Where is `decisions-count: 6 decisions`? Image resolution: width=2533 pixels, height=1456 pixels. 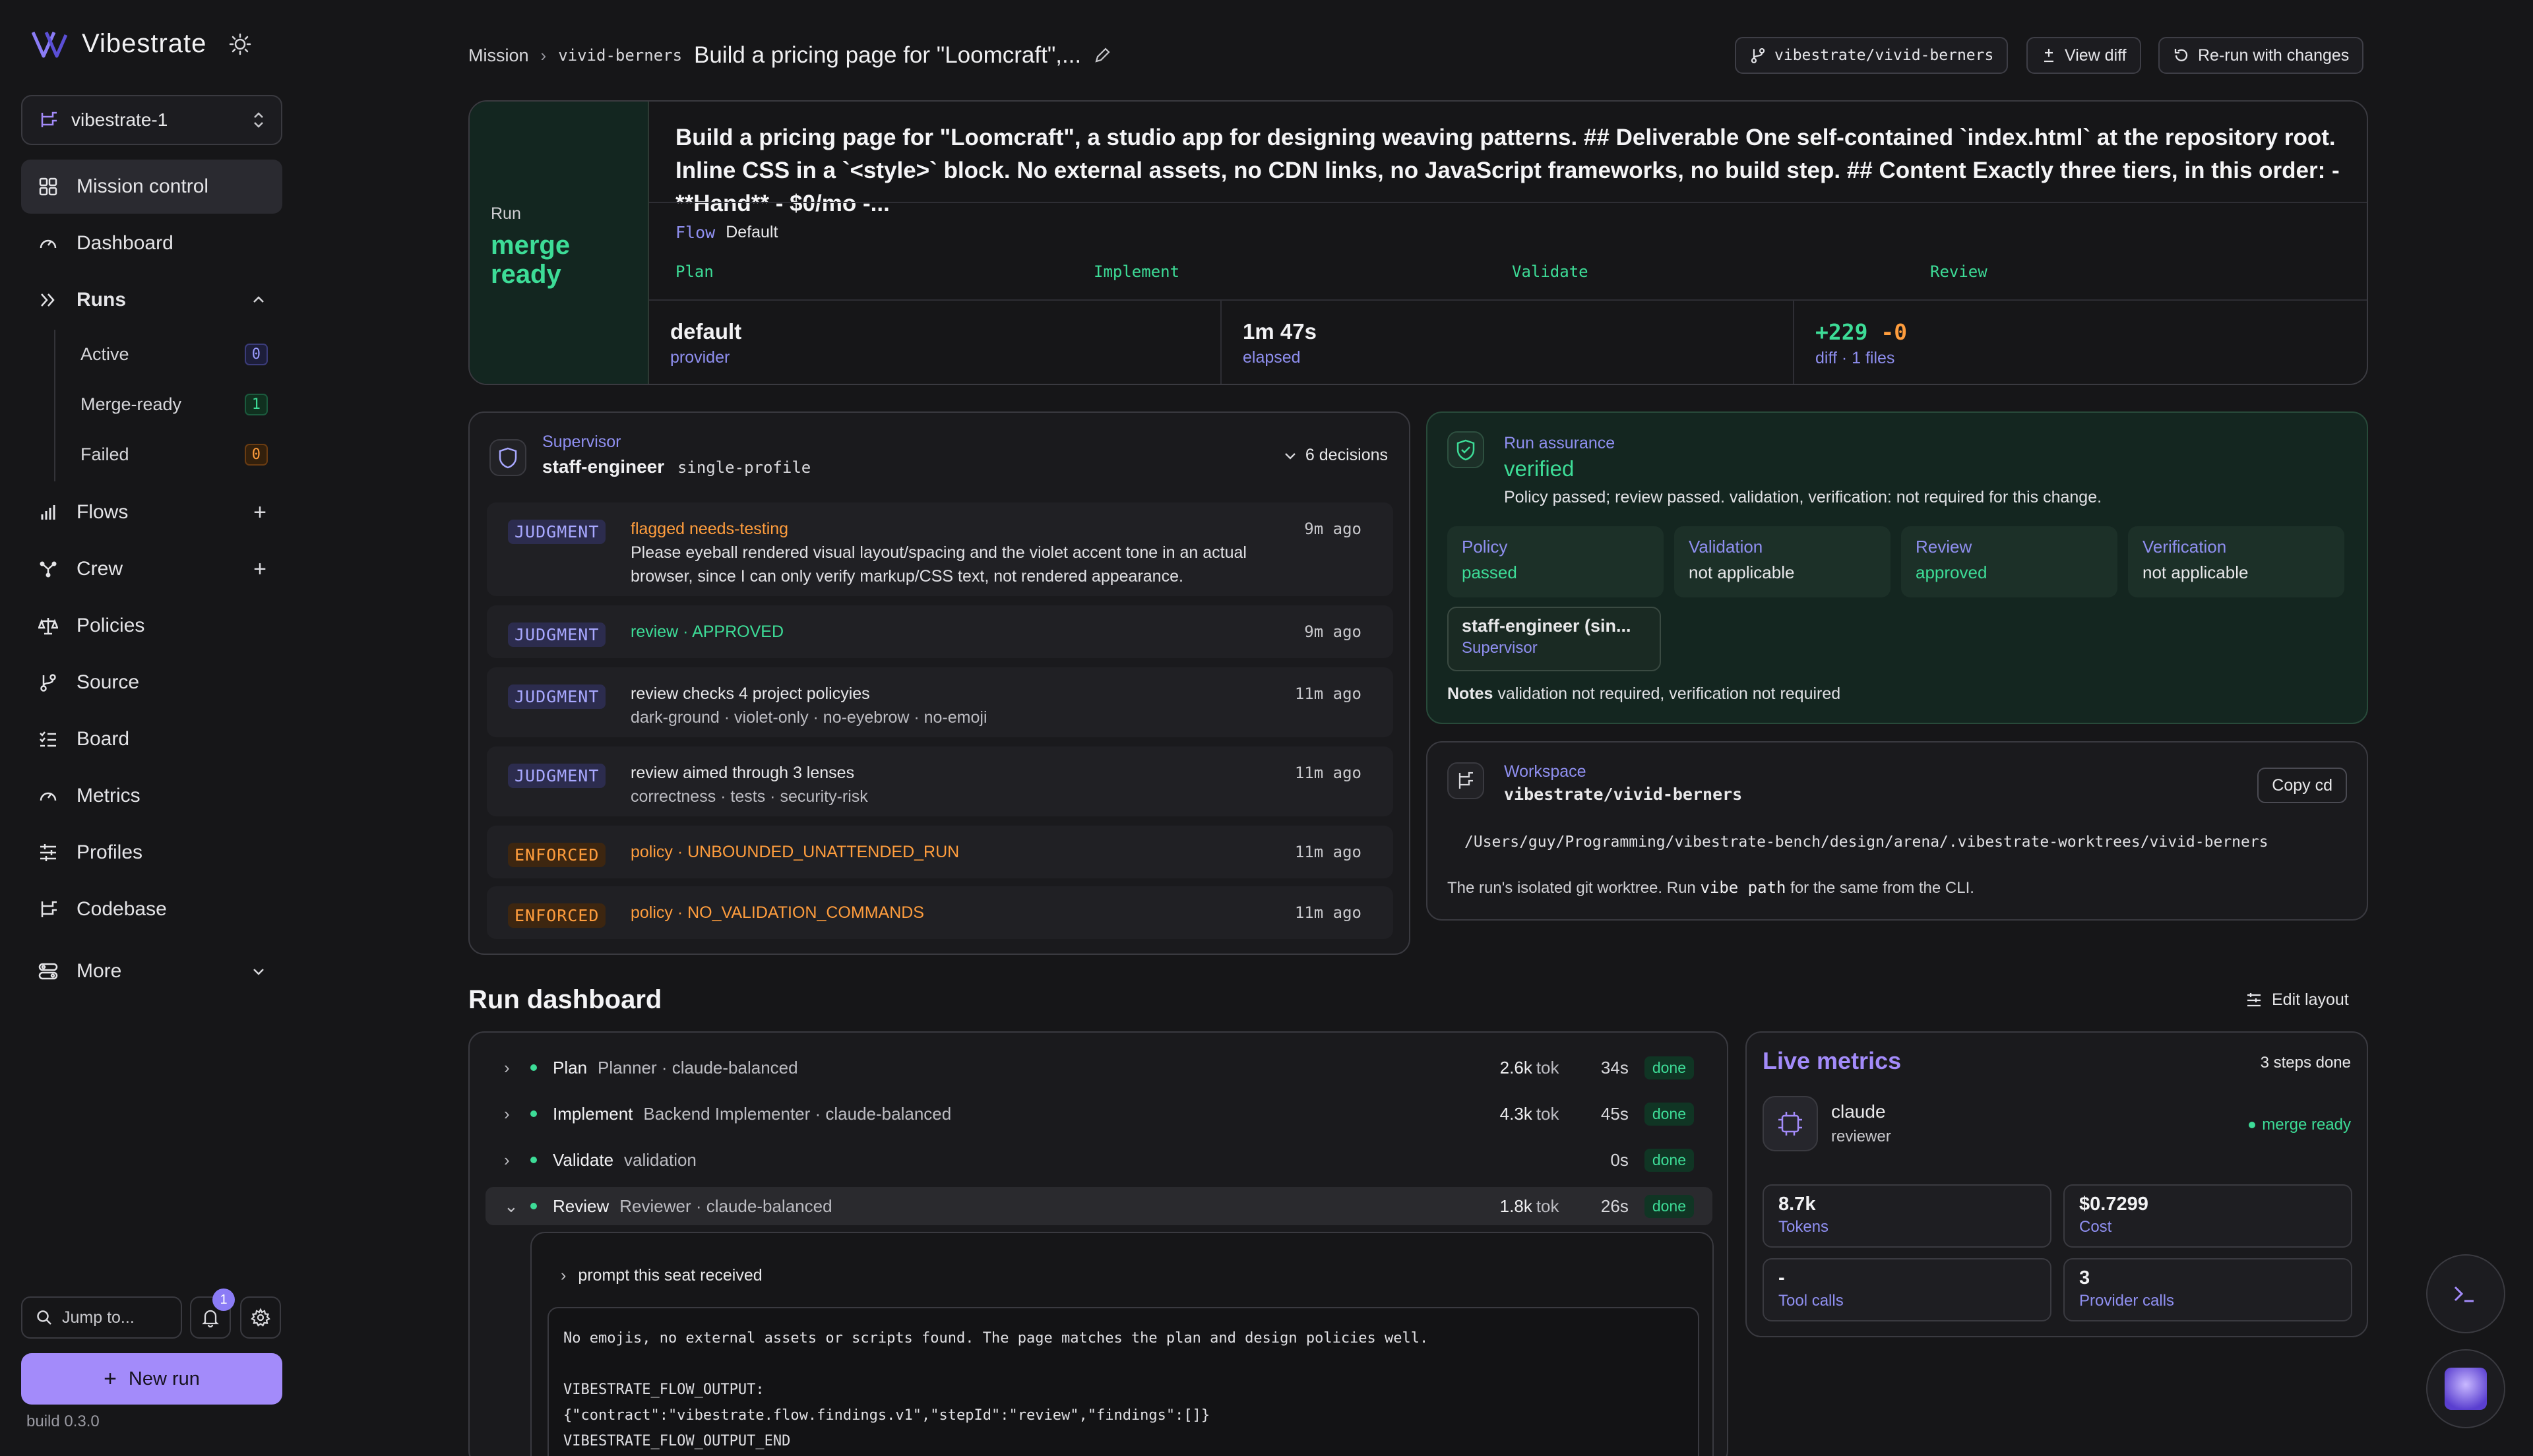 decisions-count: 6 decisions is located at coordinates (1346, 455).